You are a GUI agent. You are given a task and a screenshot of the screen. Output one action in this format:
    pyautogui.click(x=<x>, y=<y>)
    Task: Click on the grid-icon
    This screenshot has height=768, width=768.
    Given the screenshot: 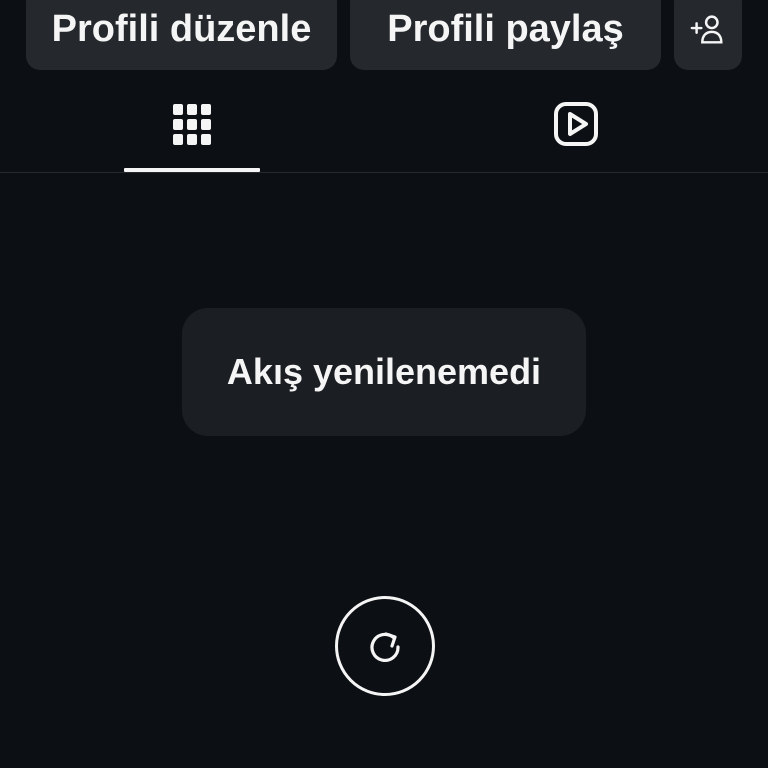 What is the action you would take?
    pyautogui.click(x=192, y=124)
    